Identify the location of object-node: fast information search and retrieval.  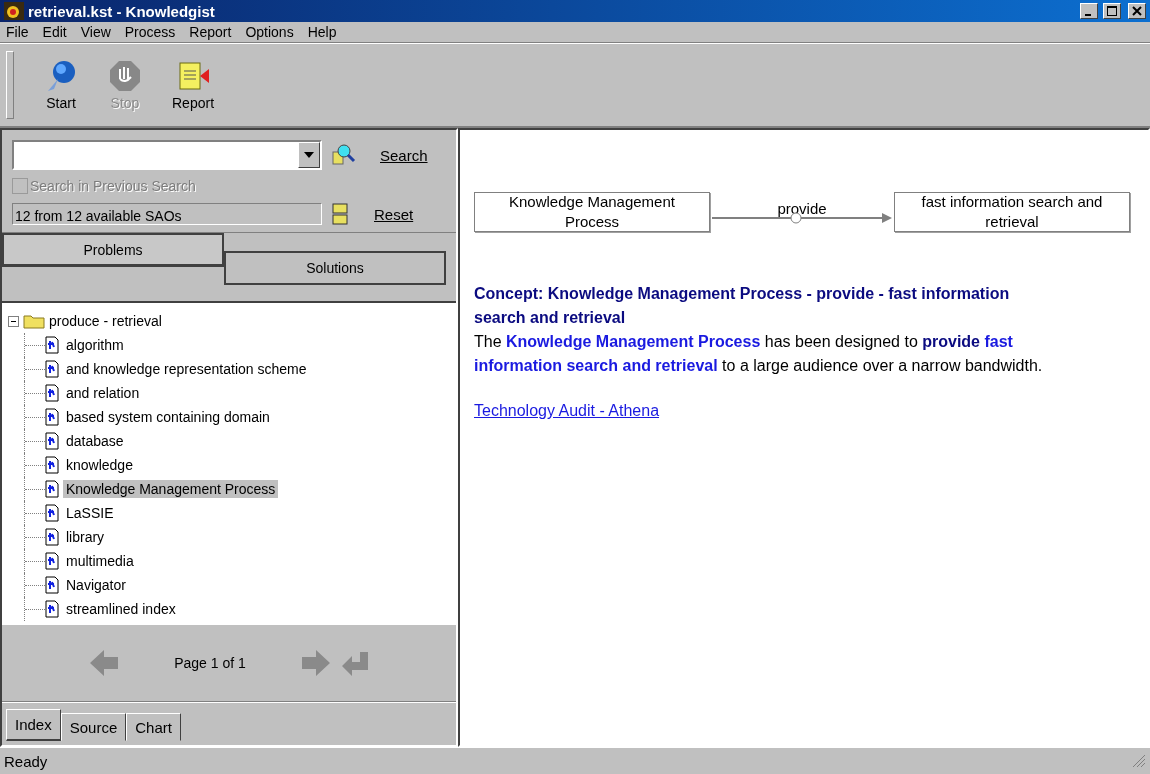
(1012, 212).